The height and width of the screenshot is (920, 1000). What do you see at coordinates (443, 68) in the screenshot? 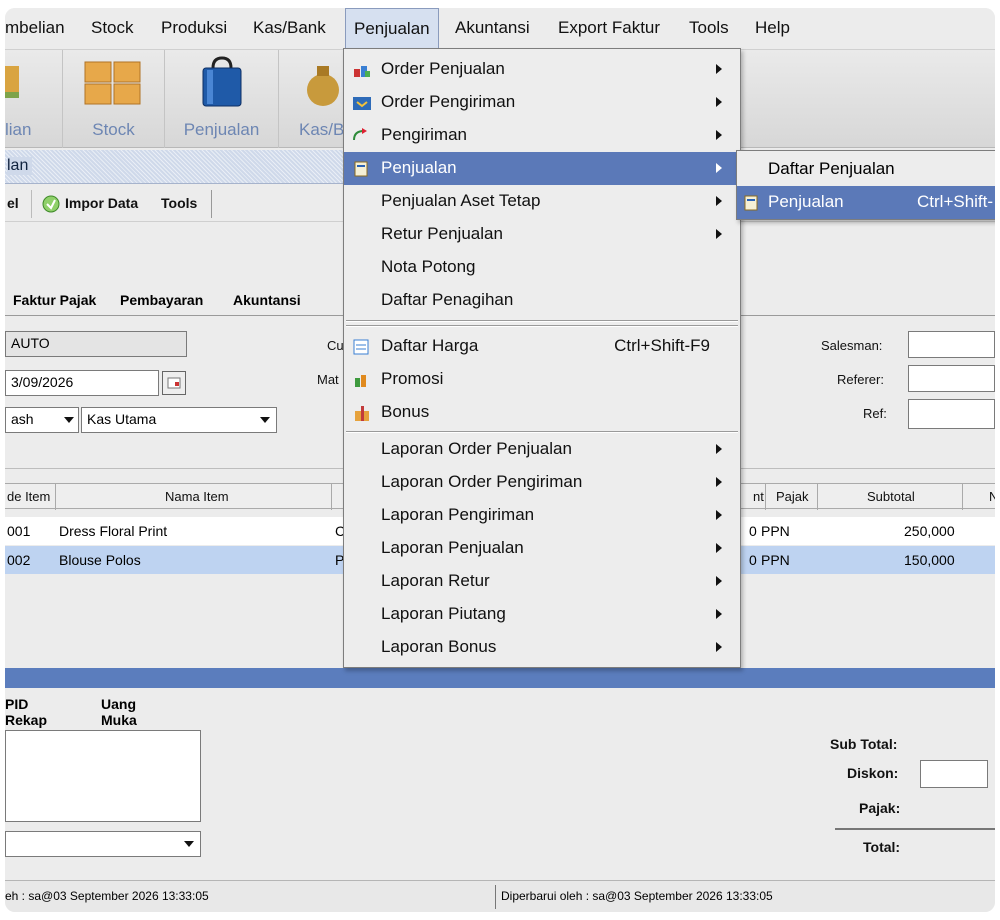
I see `menu-item-label: Order Penjualan` at bounding box center [443, 68].